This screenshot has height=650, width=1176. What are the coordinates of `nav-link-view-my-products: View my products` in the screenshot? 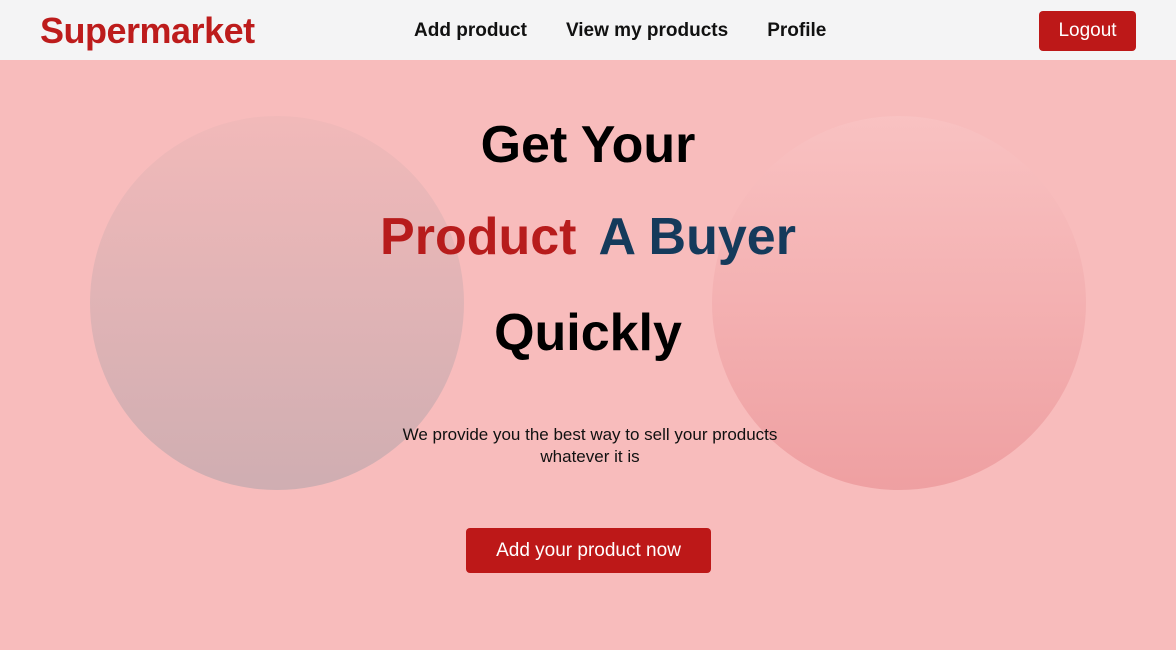 It's located at (647, 31).